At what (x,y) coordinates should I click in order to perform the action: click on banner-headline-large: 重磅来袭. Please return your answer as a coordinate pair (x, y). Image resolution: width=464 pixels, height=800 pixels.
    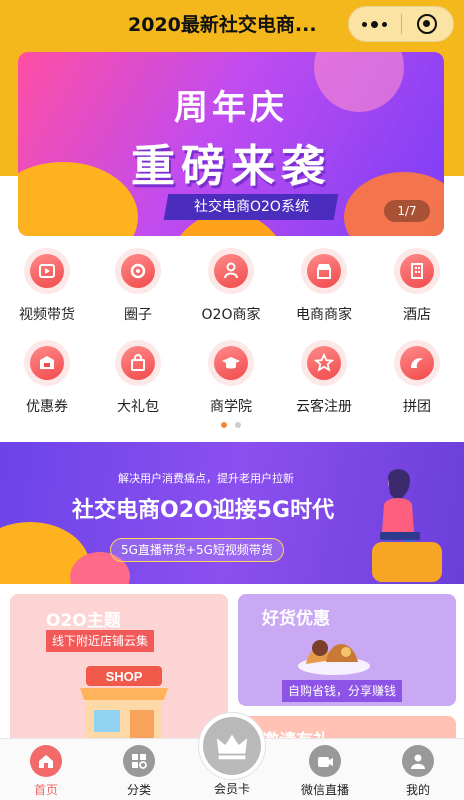
    Looking at the image, I should click on (231, 166).